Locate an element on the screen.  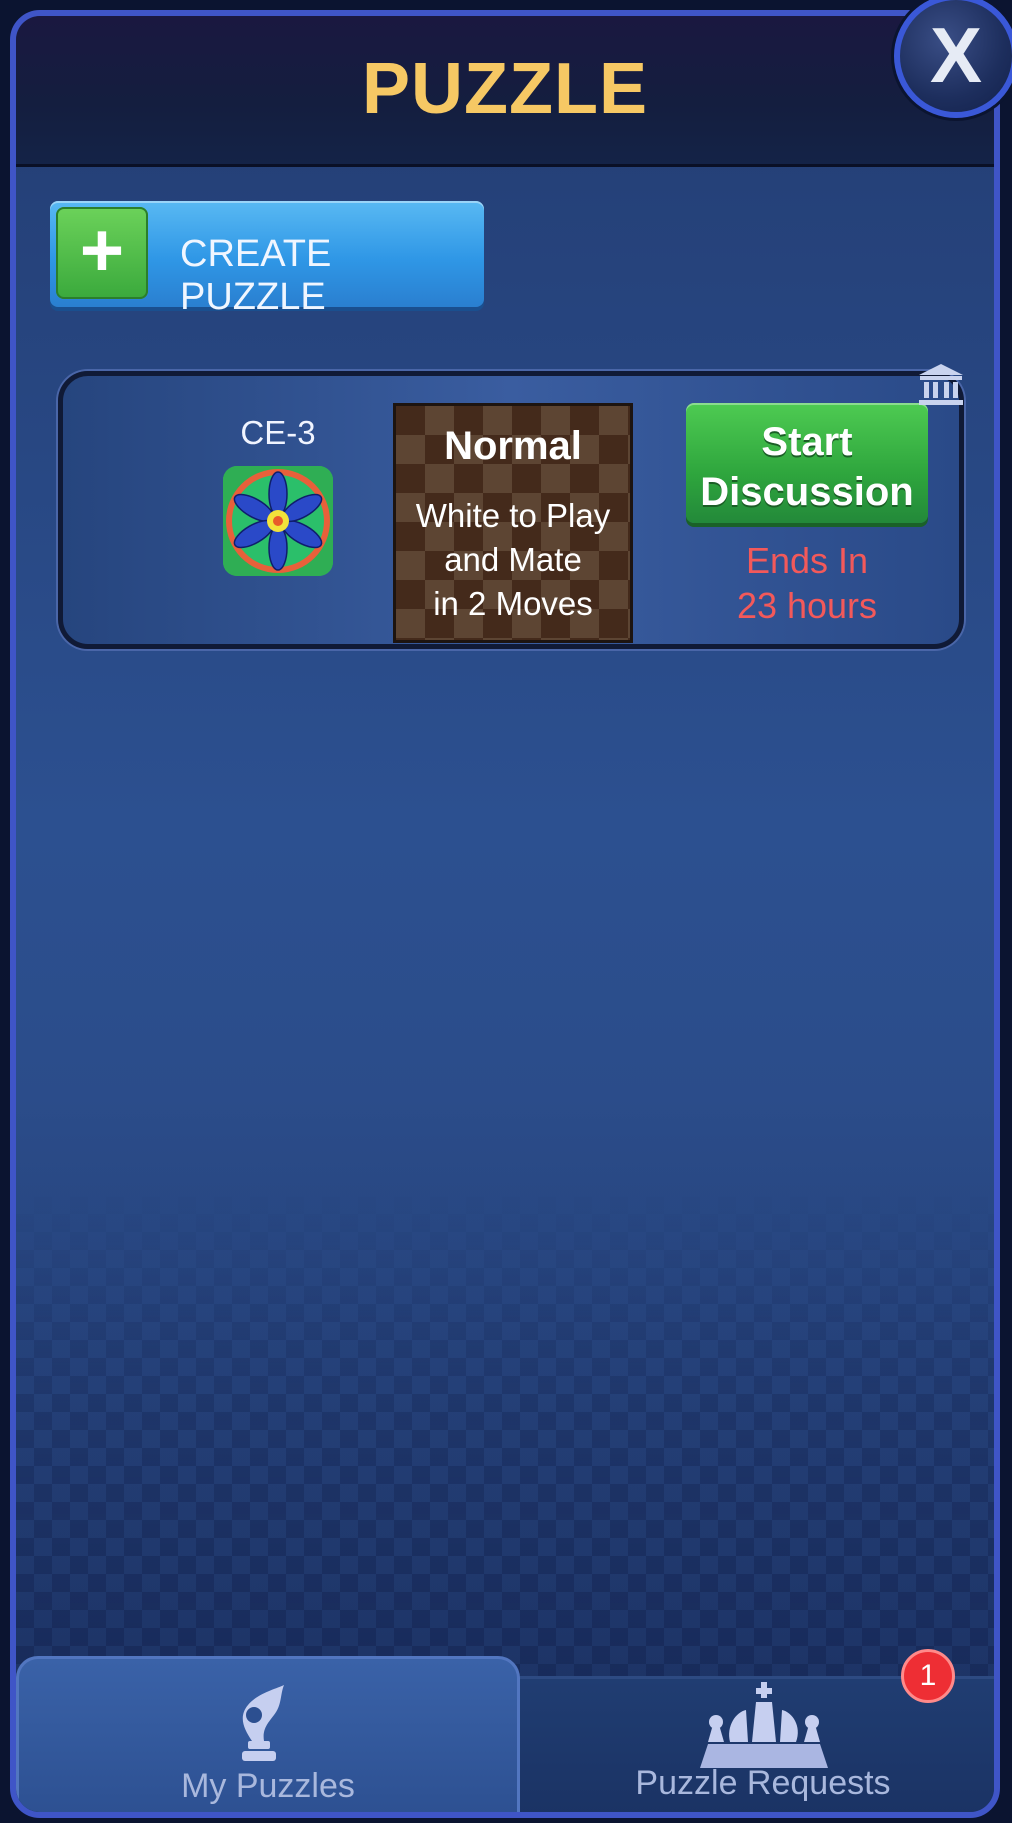
plus-icon: + is located at coordinates (102, 253).